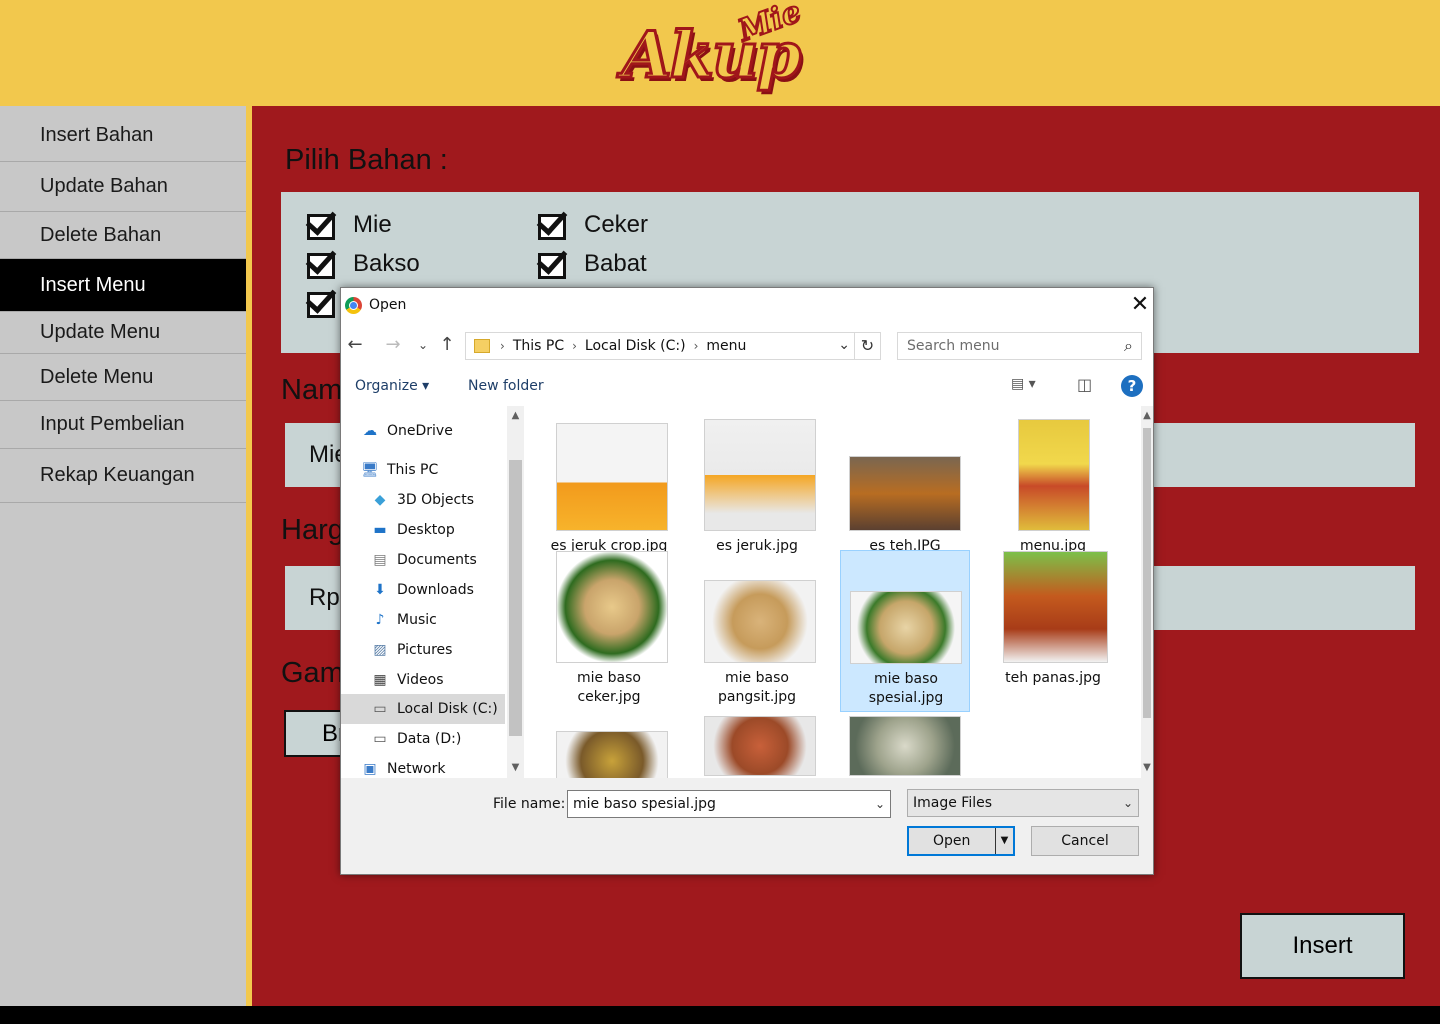  I want to click on checkbox-bakso: Bakso, so click(362, 261).